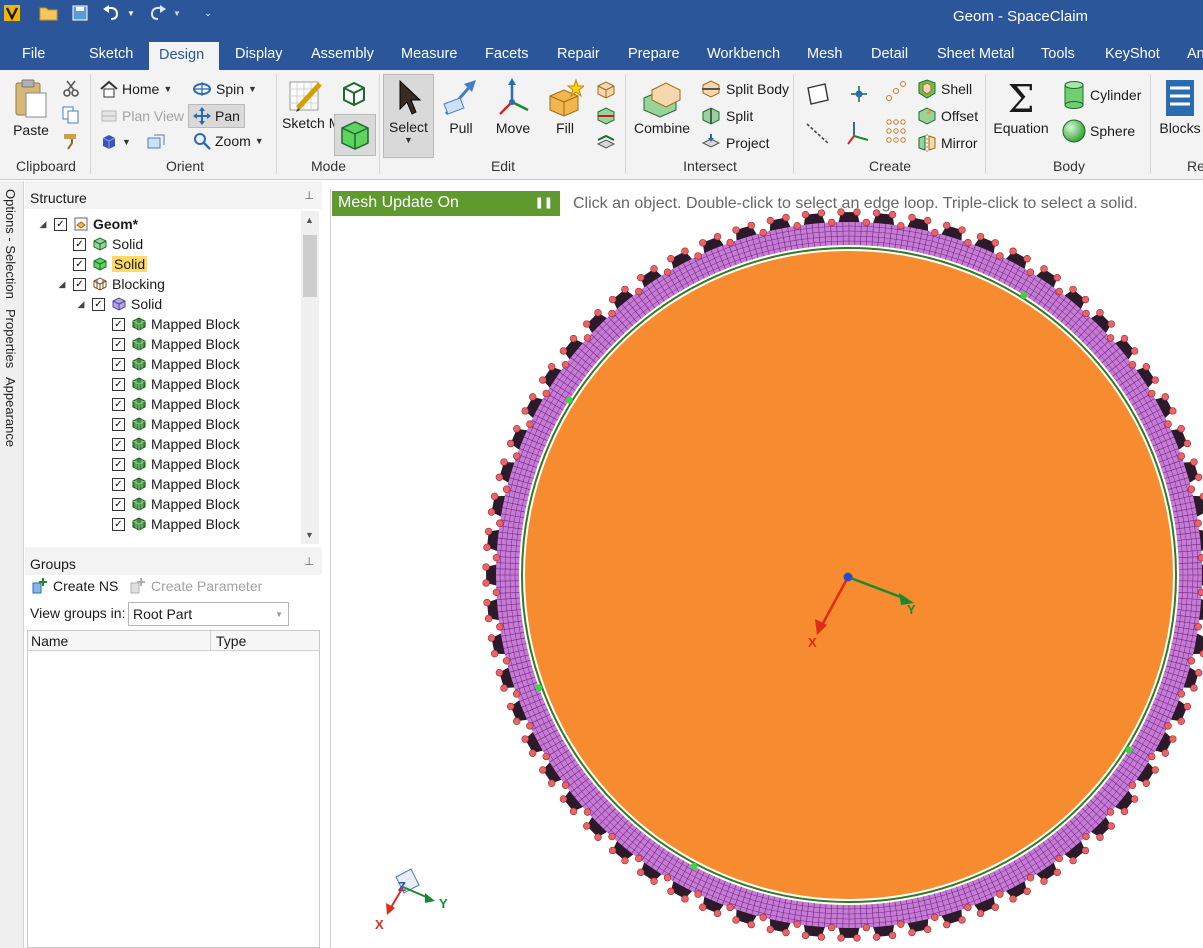  Describe the element at coordinates (565, 107) in the screenshot. I see `fill-button: Fill` at that location.